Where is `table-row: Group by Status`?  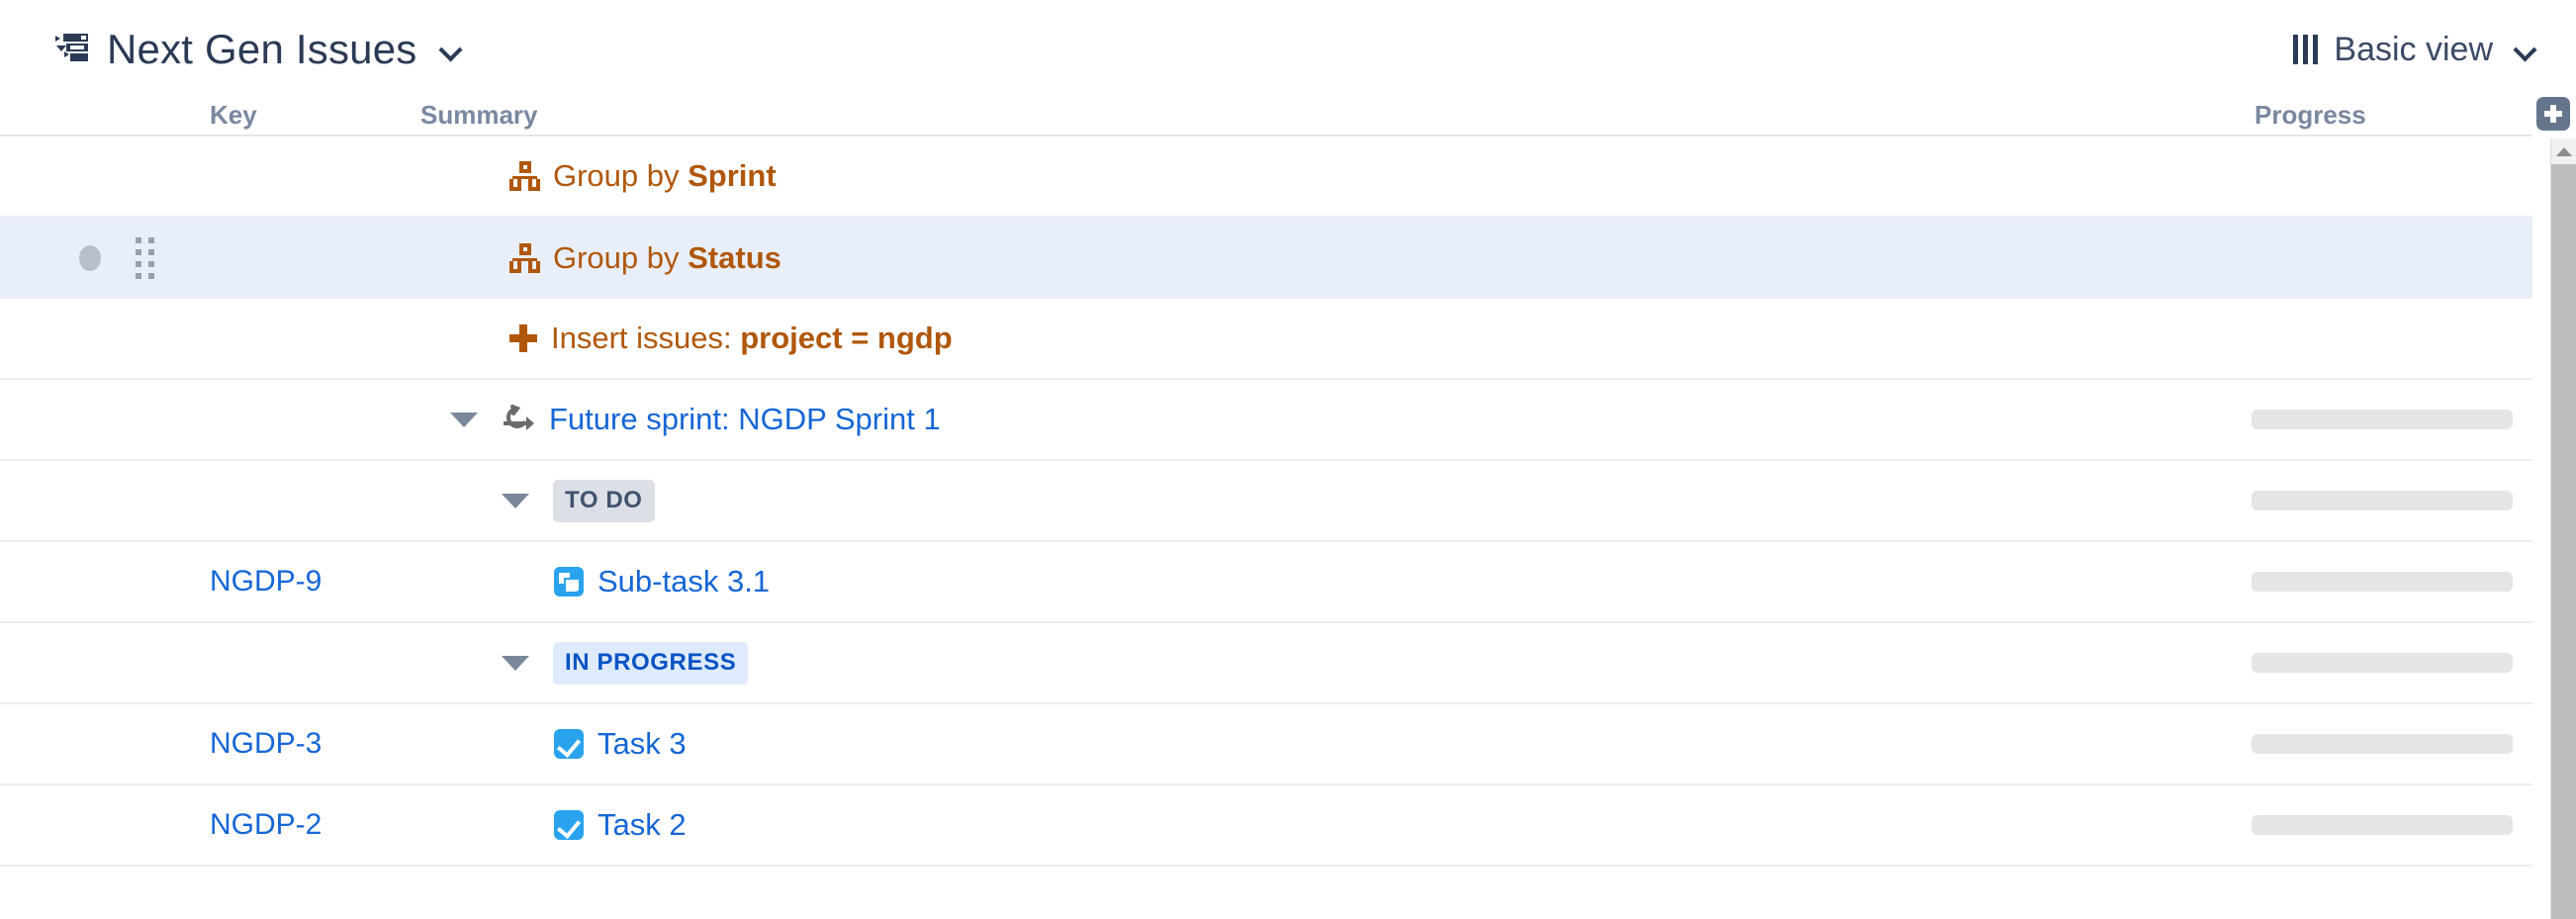
table-row: Group by Status is located at coordinates (1266, 258).